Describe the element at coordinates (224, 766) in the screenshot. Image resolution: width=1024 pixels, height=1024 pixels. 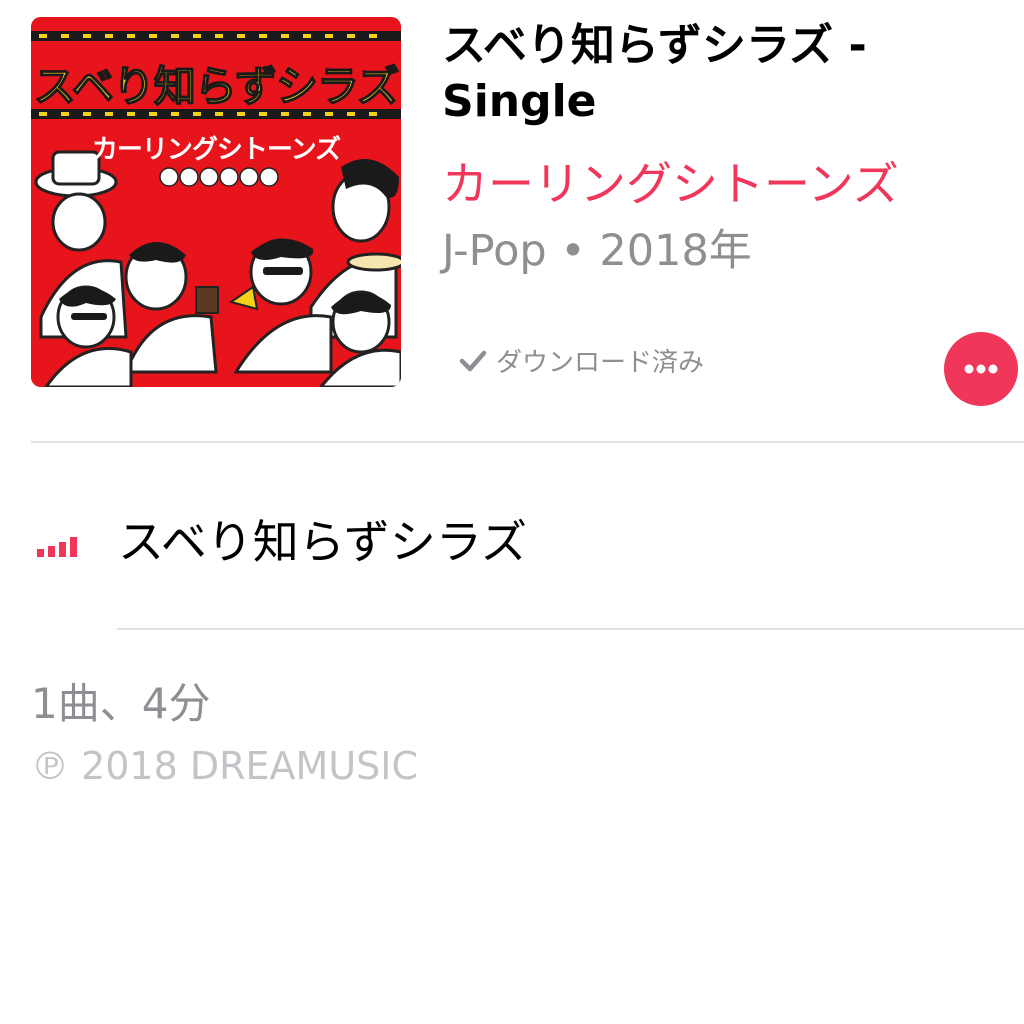
I see `copyright: ℗ 2018 DREAMUSIC` at that location.